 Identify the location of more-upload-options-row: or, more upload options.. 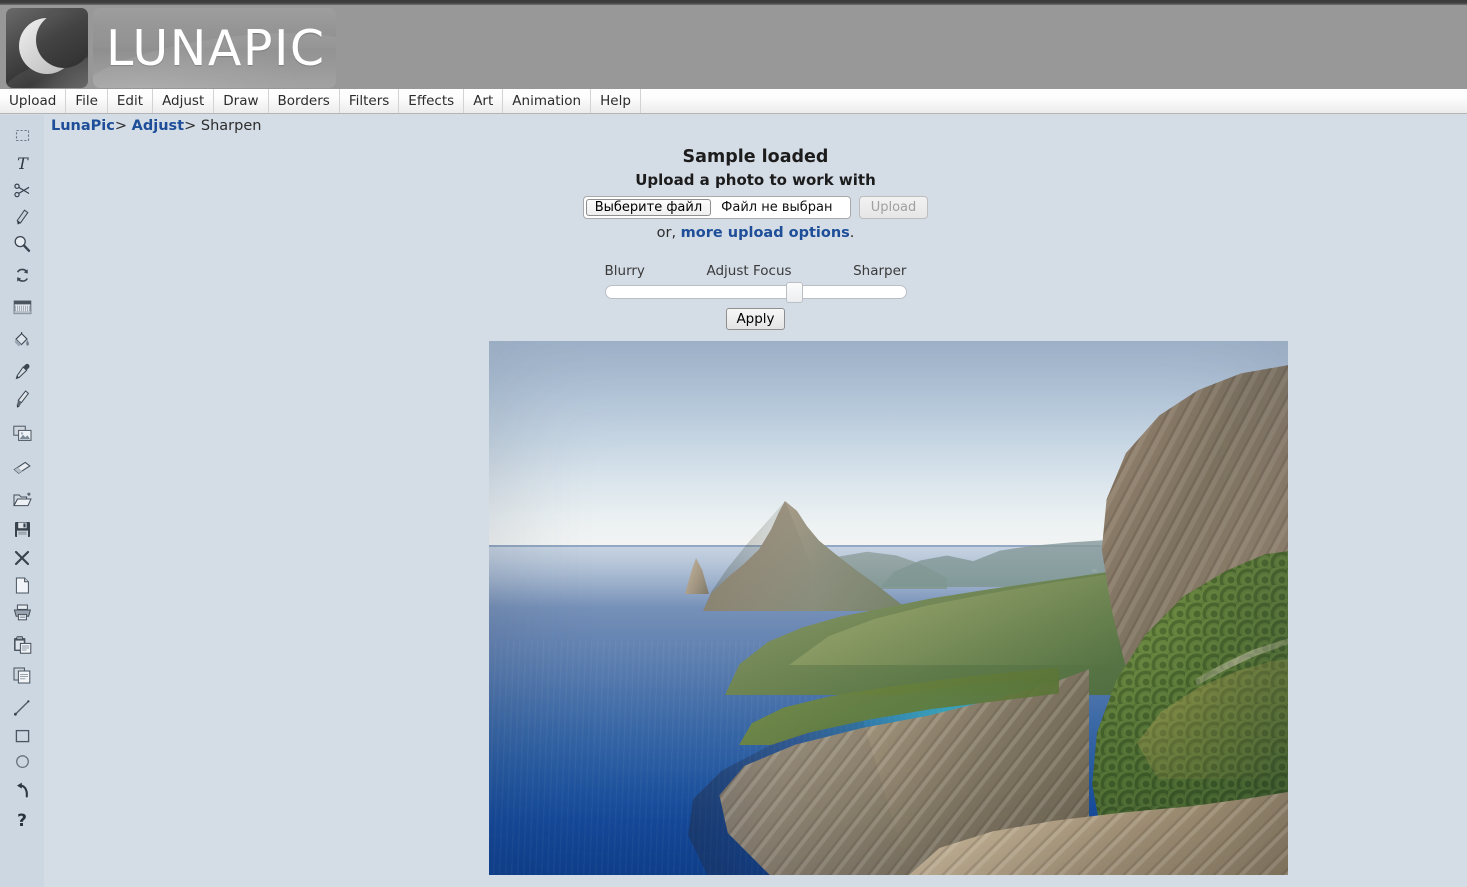
(755, 233).